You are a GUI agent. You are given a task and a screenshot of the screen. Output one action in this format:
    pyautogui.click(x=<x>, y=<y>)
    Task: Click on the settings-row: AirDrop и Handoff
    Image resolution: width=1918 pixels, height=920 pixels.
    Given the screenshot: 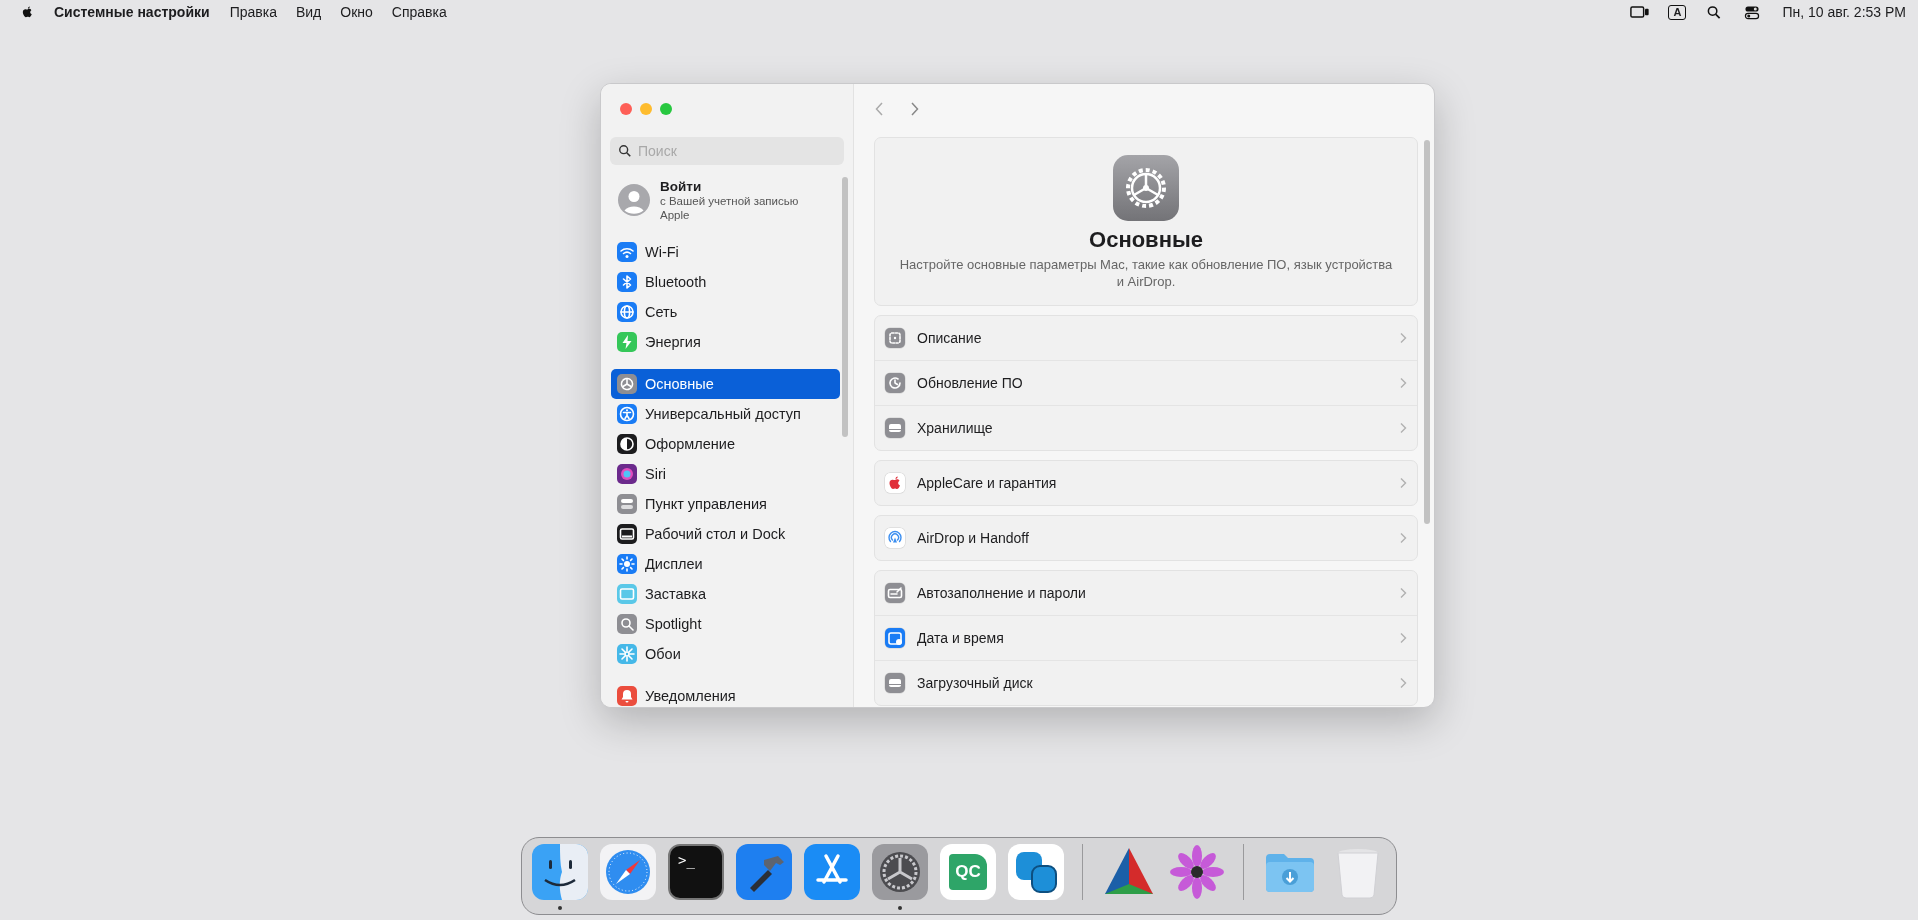 What is the action you would take?
    pyautogui.click(x=1146, y=538)
    